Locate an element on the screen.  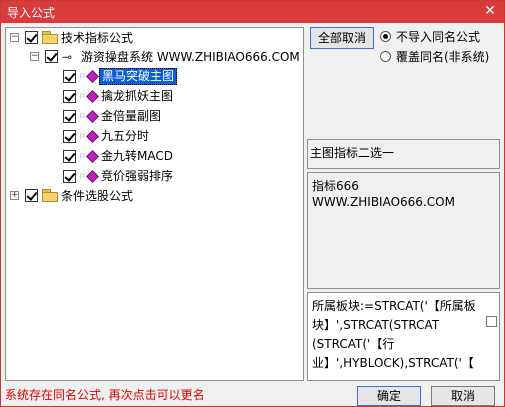
tree-node-stock-selection: + 条件选股公式 is located at coordinates (154, 196).